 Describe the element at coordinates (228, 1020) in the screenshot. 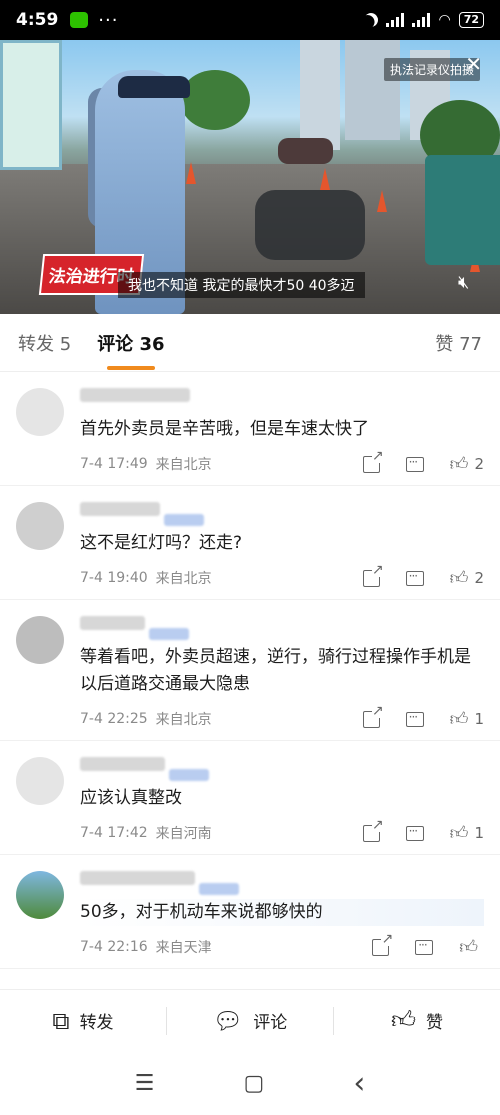

I see `comment-icon: 💬︎` at that location.